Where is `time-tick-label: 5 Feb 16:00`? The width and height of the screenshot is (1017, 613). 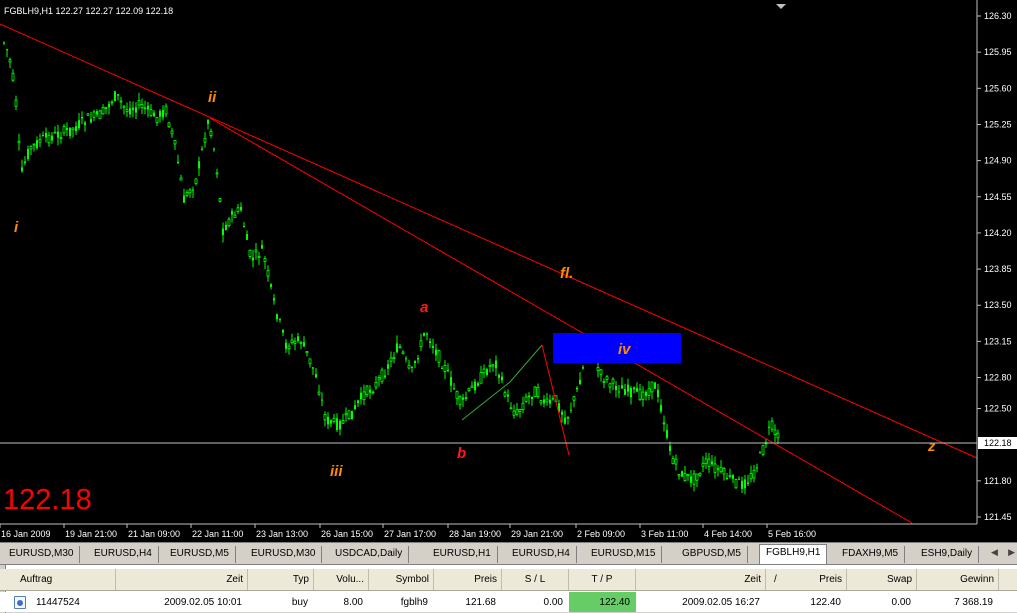
time-tick-label: 5 Feb 16:00 is located at coordinates (792, 534).